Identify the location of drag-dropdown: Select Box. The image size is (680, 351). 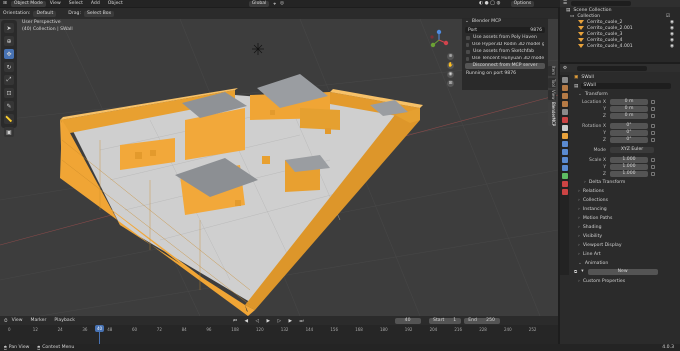
(99, 13).